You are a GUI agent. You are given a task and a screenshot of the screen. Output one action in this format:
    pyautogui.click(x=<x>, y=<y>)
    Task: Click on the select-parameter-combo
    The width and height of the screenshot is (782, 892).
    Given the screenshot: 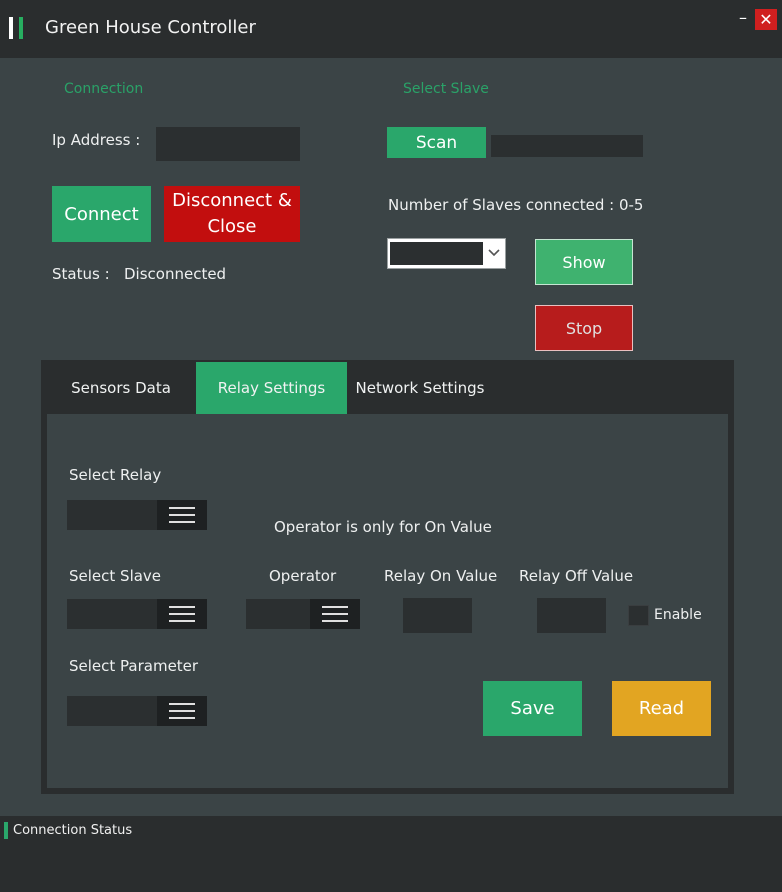 What is the action you would take?
    pyautogui.click(x=137, y=711)
    